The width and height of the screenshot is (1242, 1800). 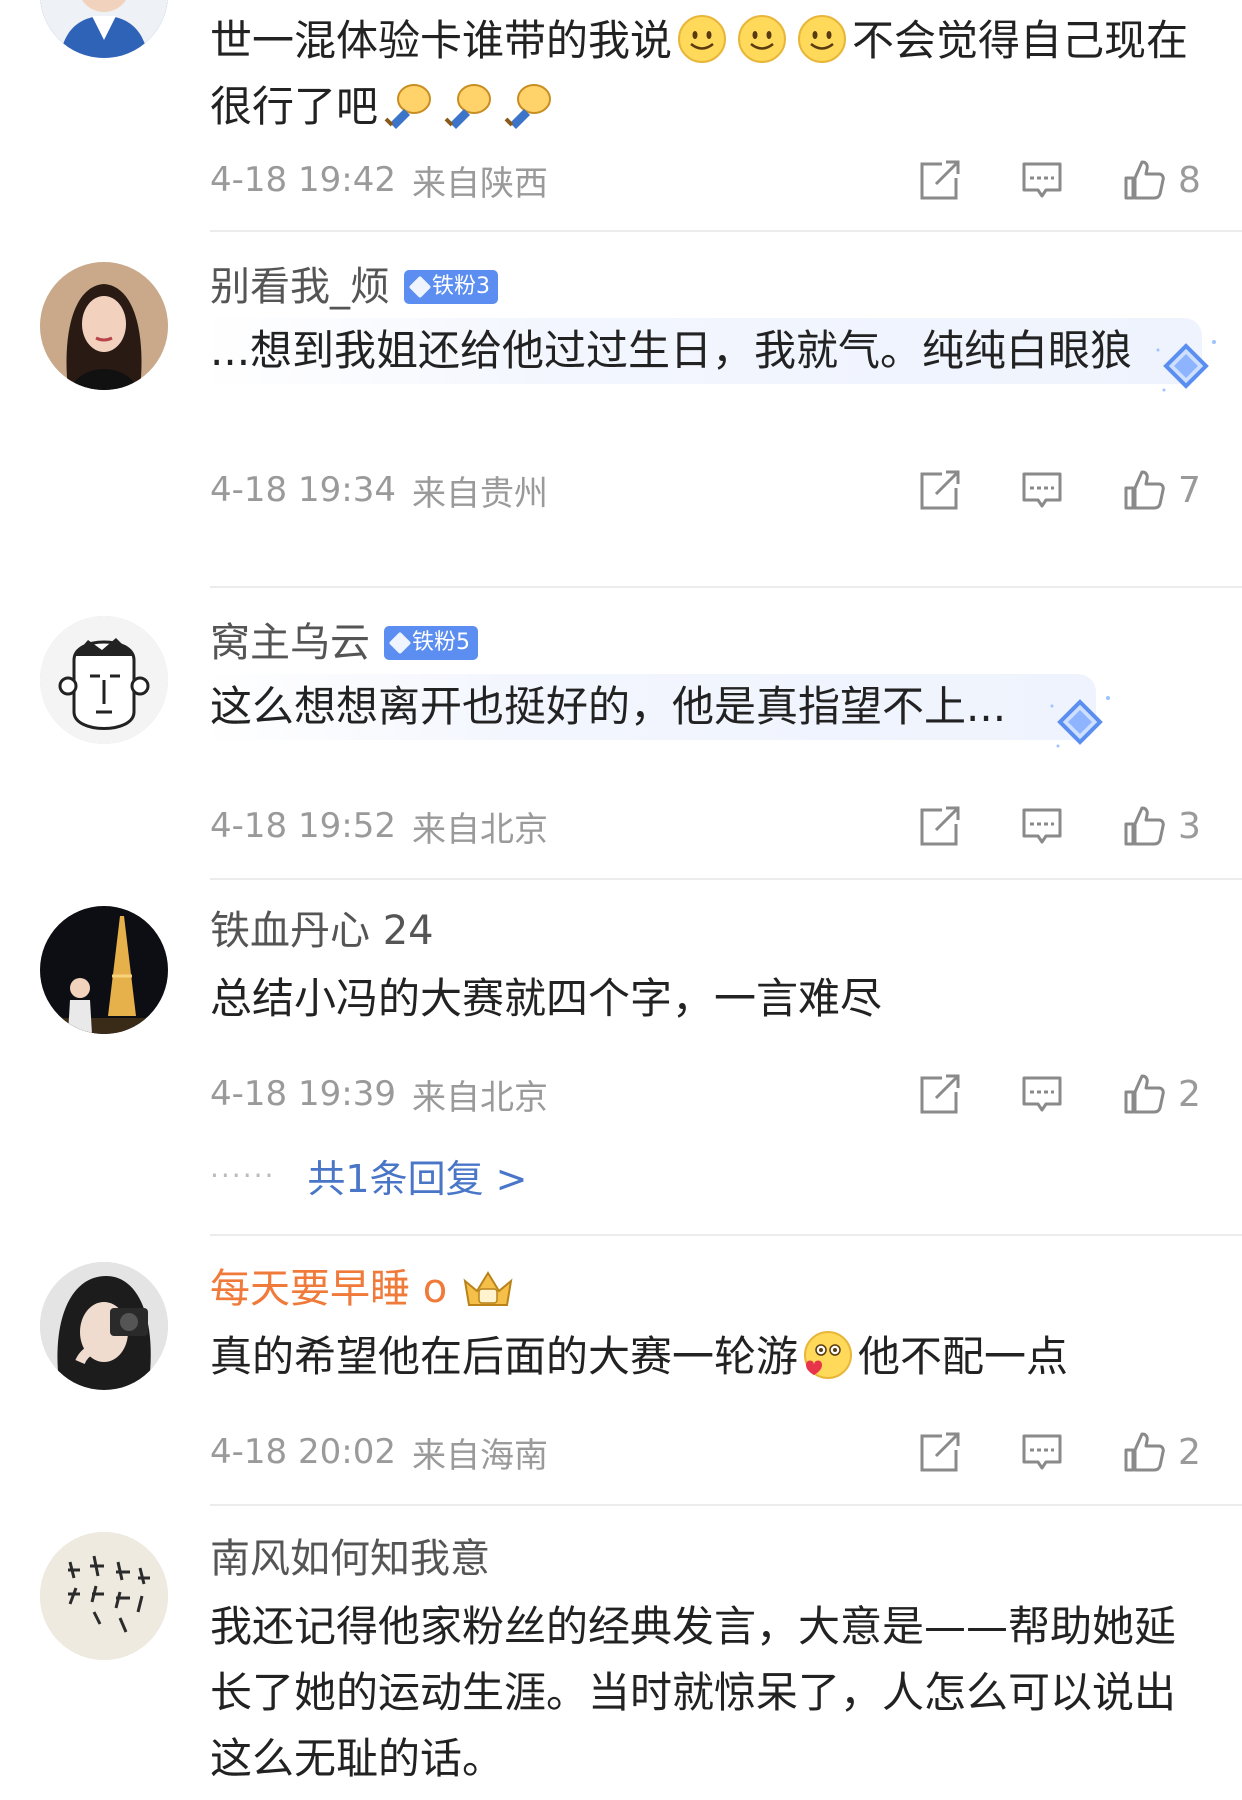 What do you see at coordinates (828, 1355) in the screenshot?
I see `blush-emoji-icon` at bounding box center [828, 1355].